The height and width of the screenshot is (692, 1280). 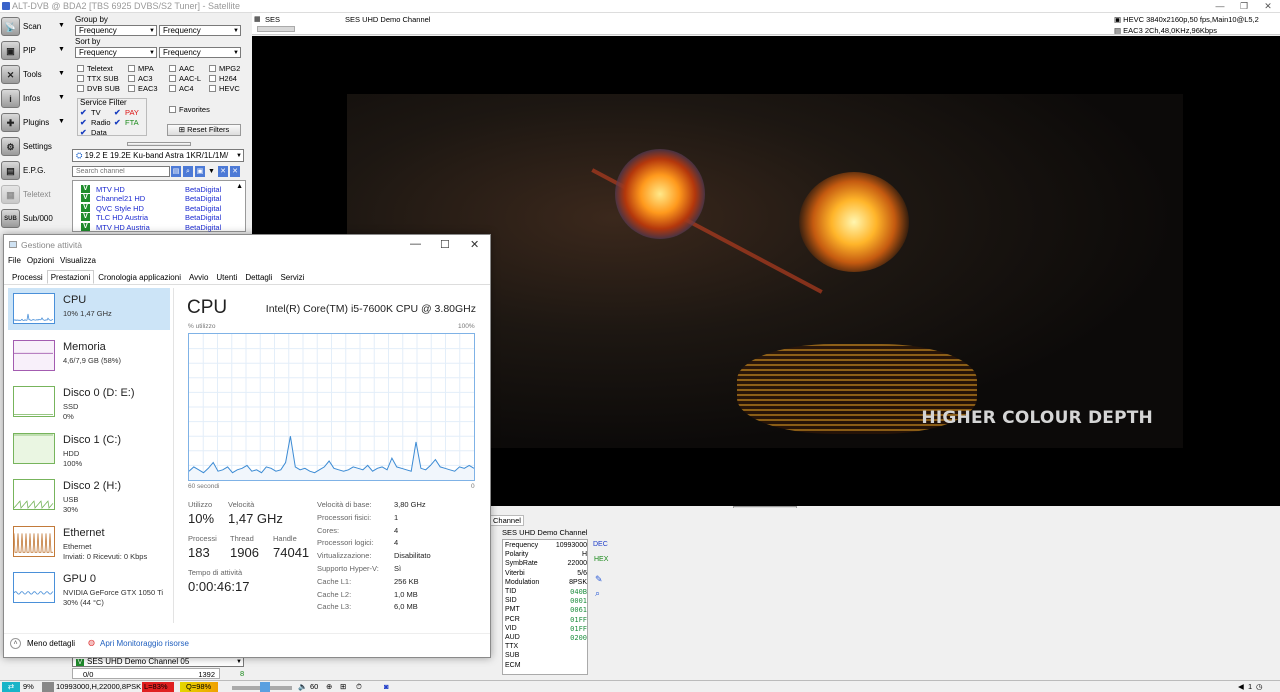 What do you see at coordinates (35, 75) in the screenshot?
I see `toolbar-tools-button: ✕ Tools ▼` at bounding box center [35, 75].